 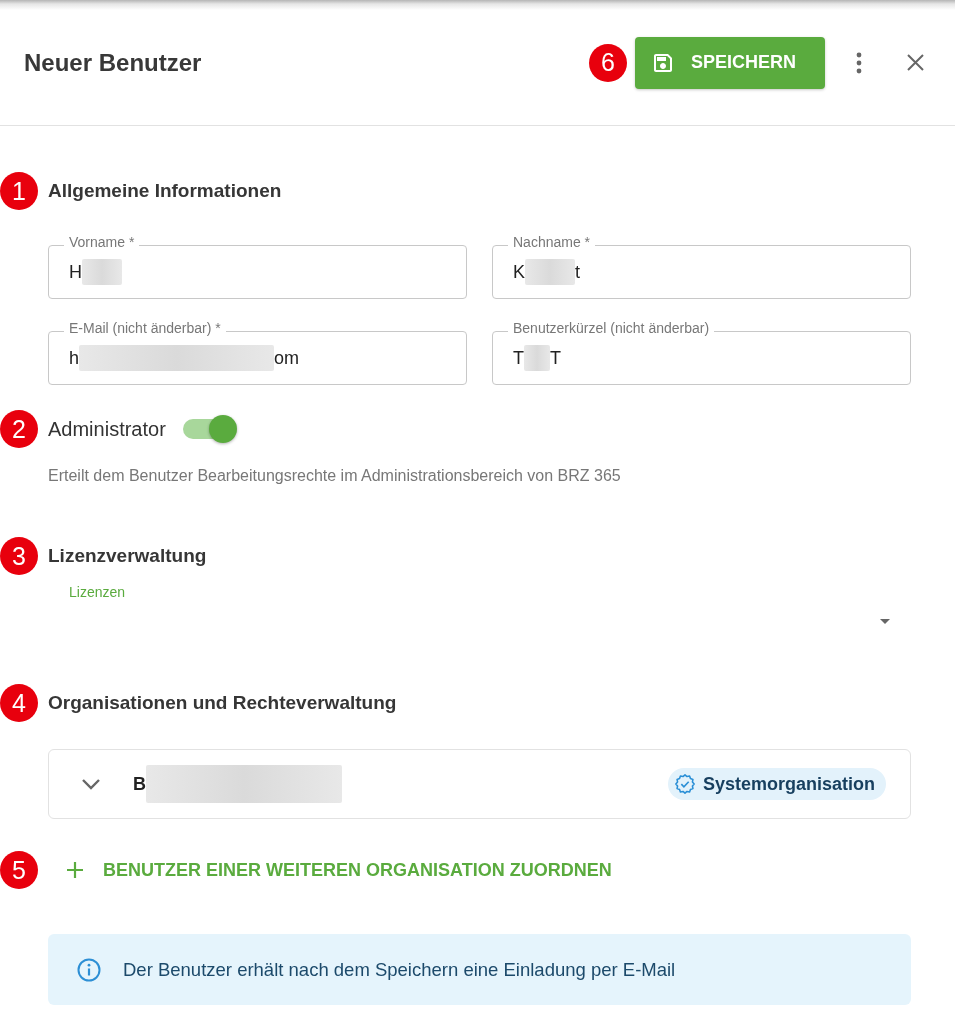 What do you see at coordinates (91, 784) in the screenshot?
I see `chevron-down-icon` at bounding box center [91, 784].